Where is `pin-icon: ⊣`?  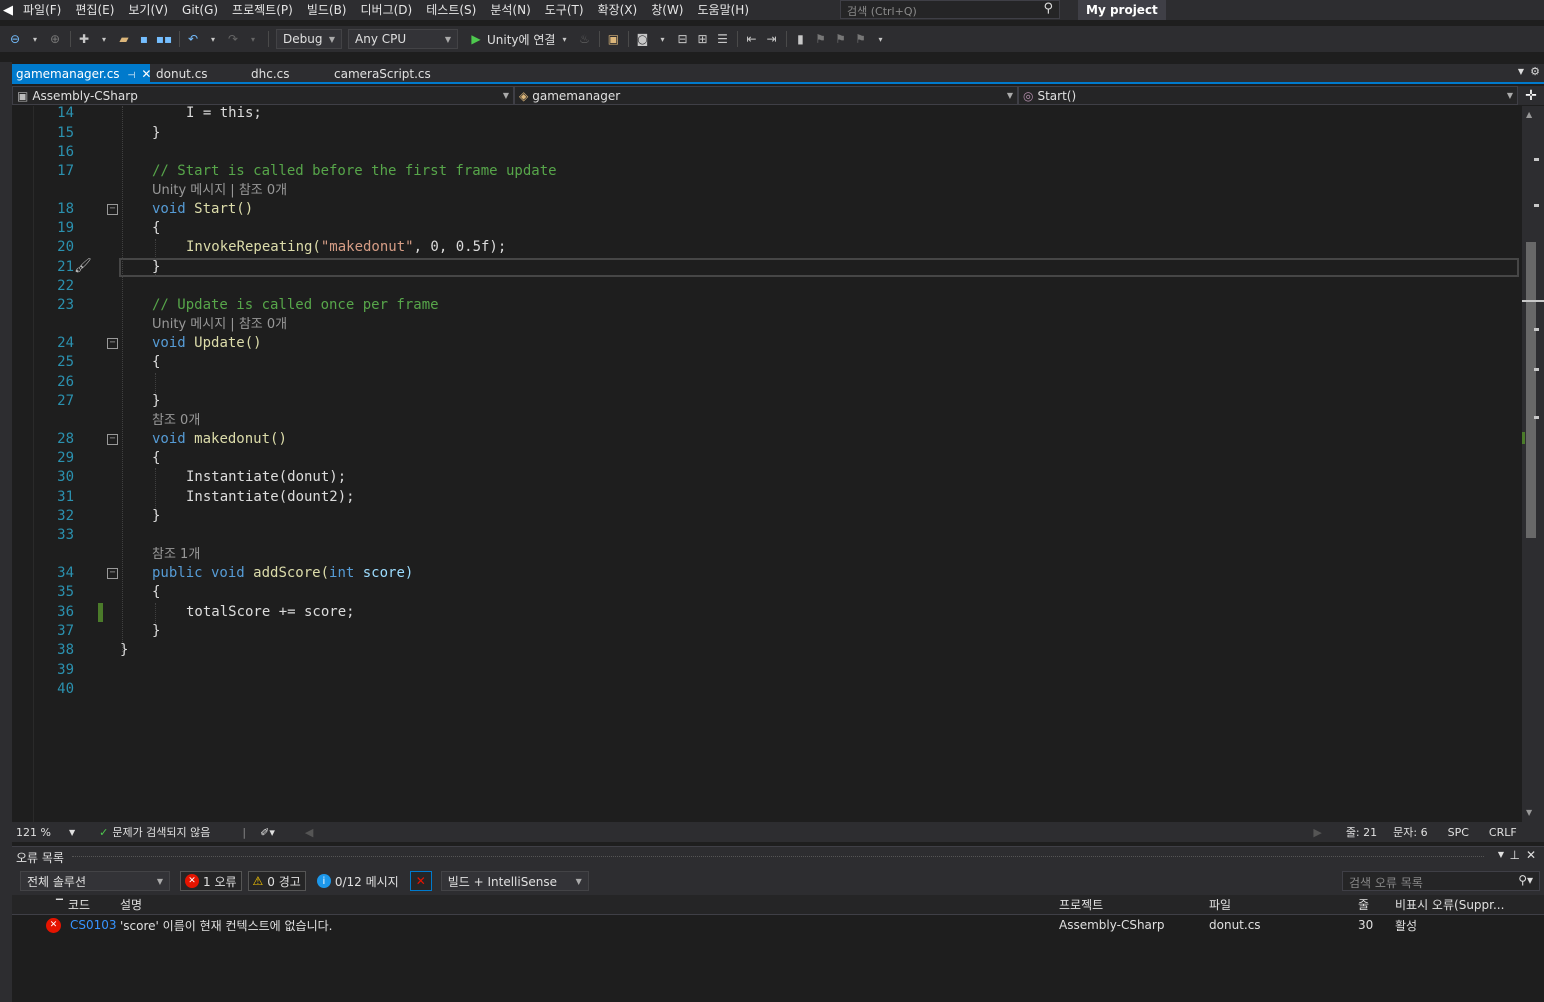
pin-icon: ⊣ is located at coordinates (132, 76).